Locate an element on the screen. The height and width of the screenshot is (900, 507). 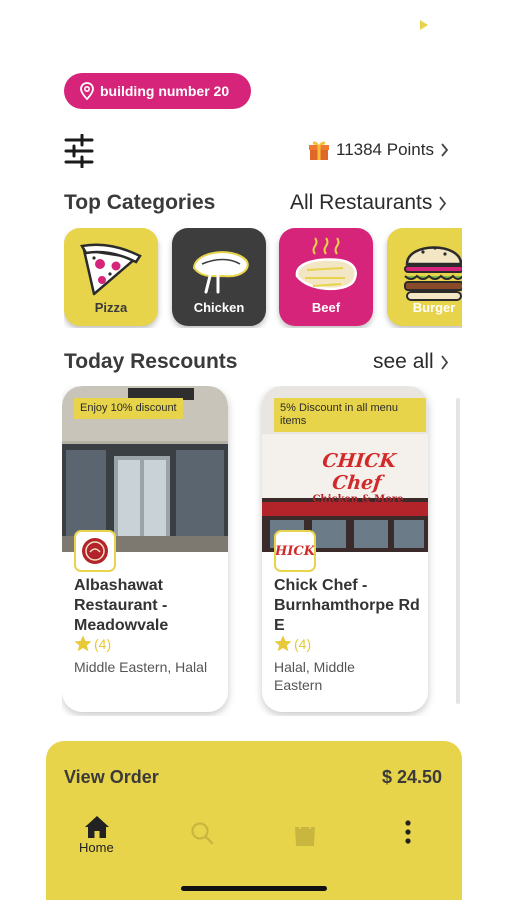
category-chicken: Chicken is located at coordinates (219, 277).